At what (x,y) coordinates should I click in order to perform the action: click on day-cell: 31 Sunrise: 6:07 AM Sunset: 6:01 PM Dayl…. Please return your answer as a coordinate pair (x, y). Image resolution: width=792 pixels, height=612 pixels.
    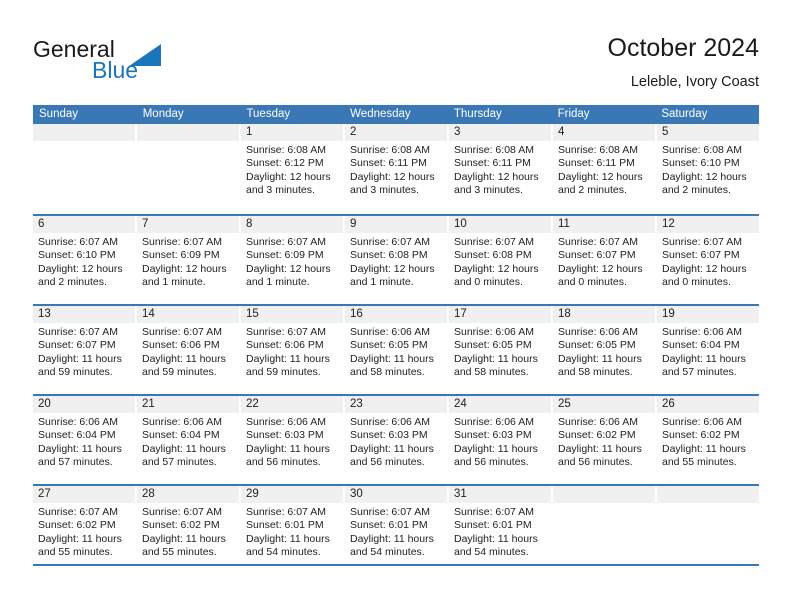
    Looking at the image, I should click on (500, 530).